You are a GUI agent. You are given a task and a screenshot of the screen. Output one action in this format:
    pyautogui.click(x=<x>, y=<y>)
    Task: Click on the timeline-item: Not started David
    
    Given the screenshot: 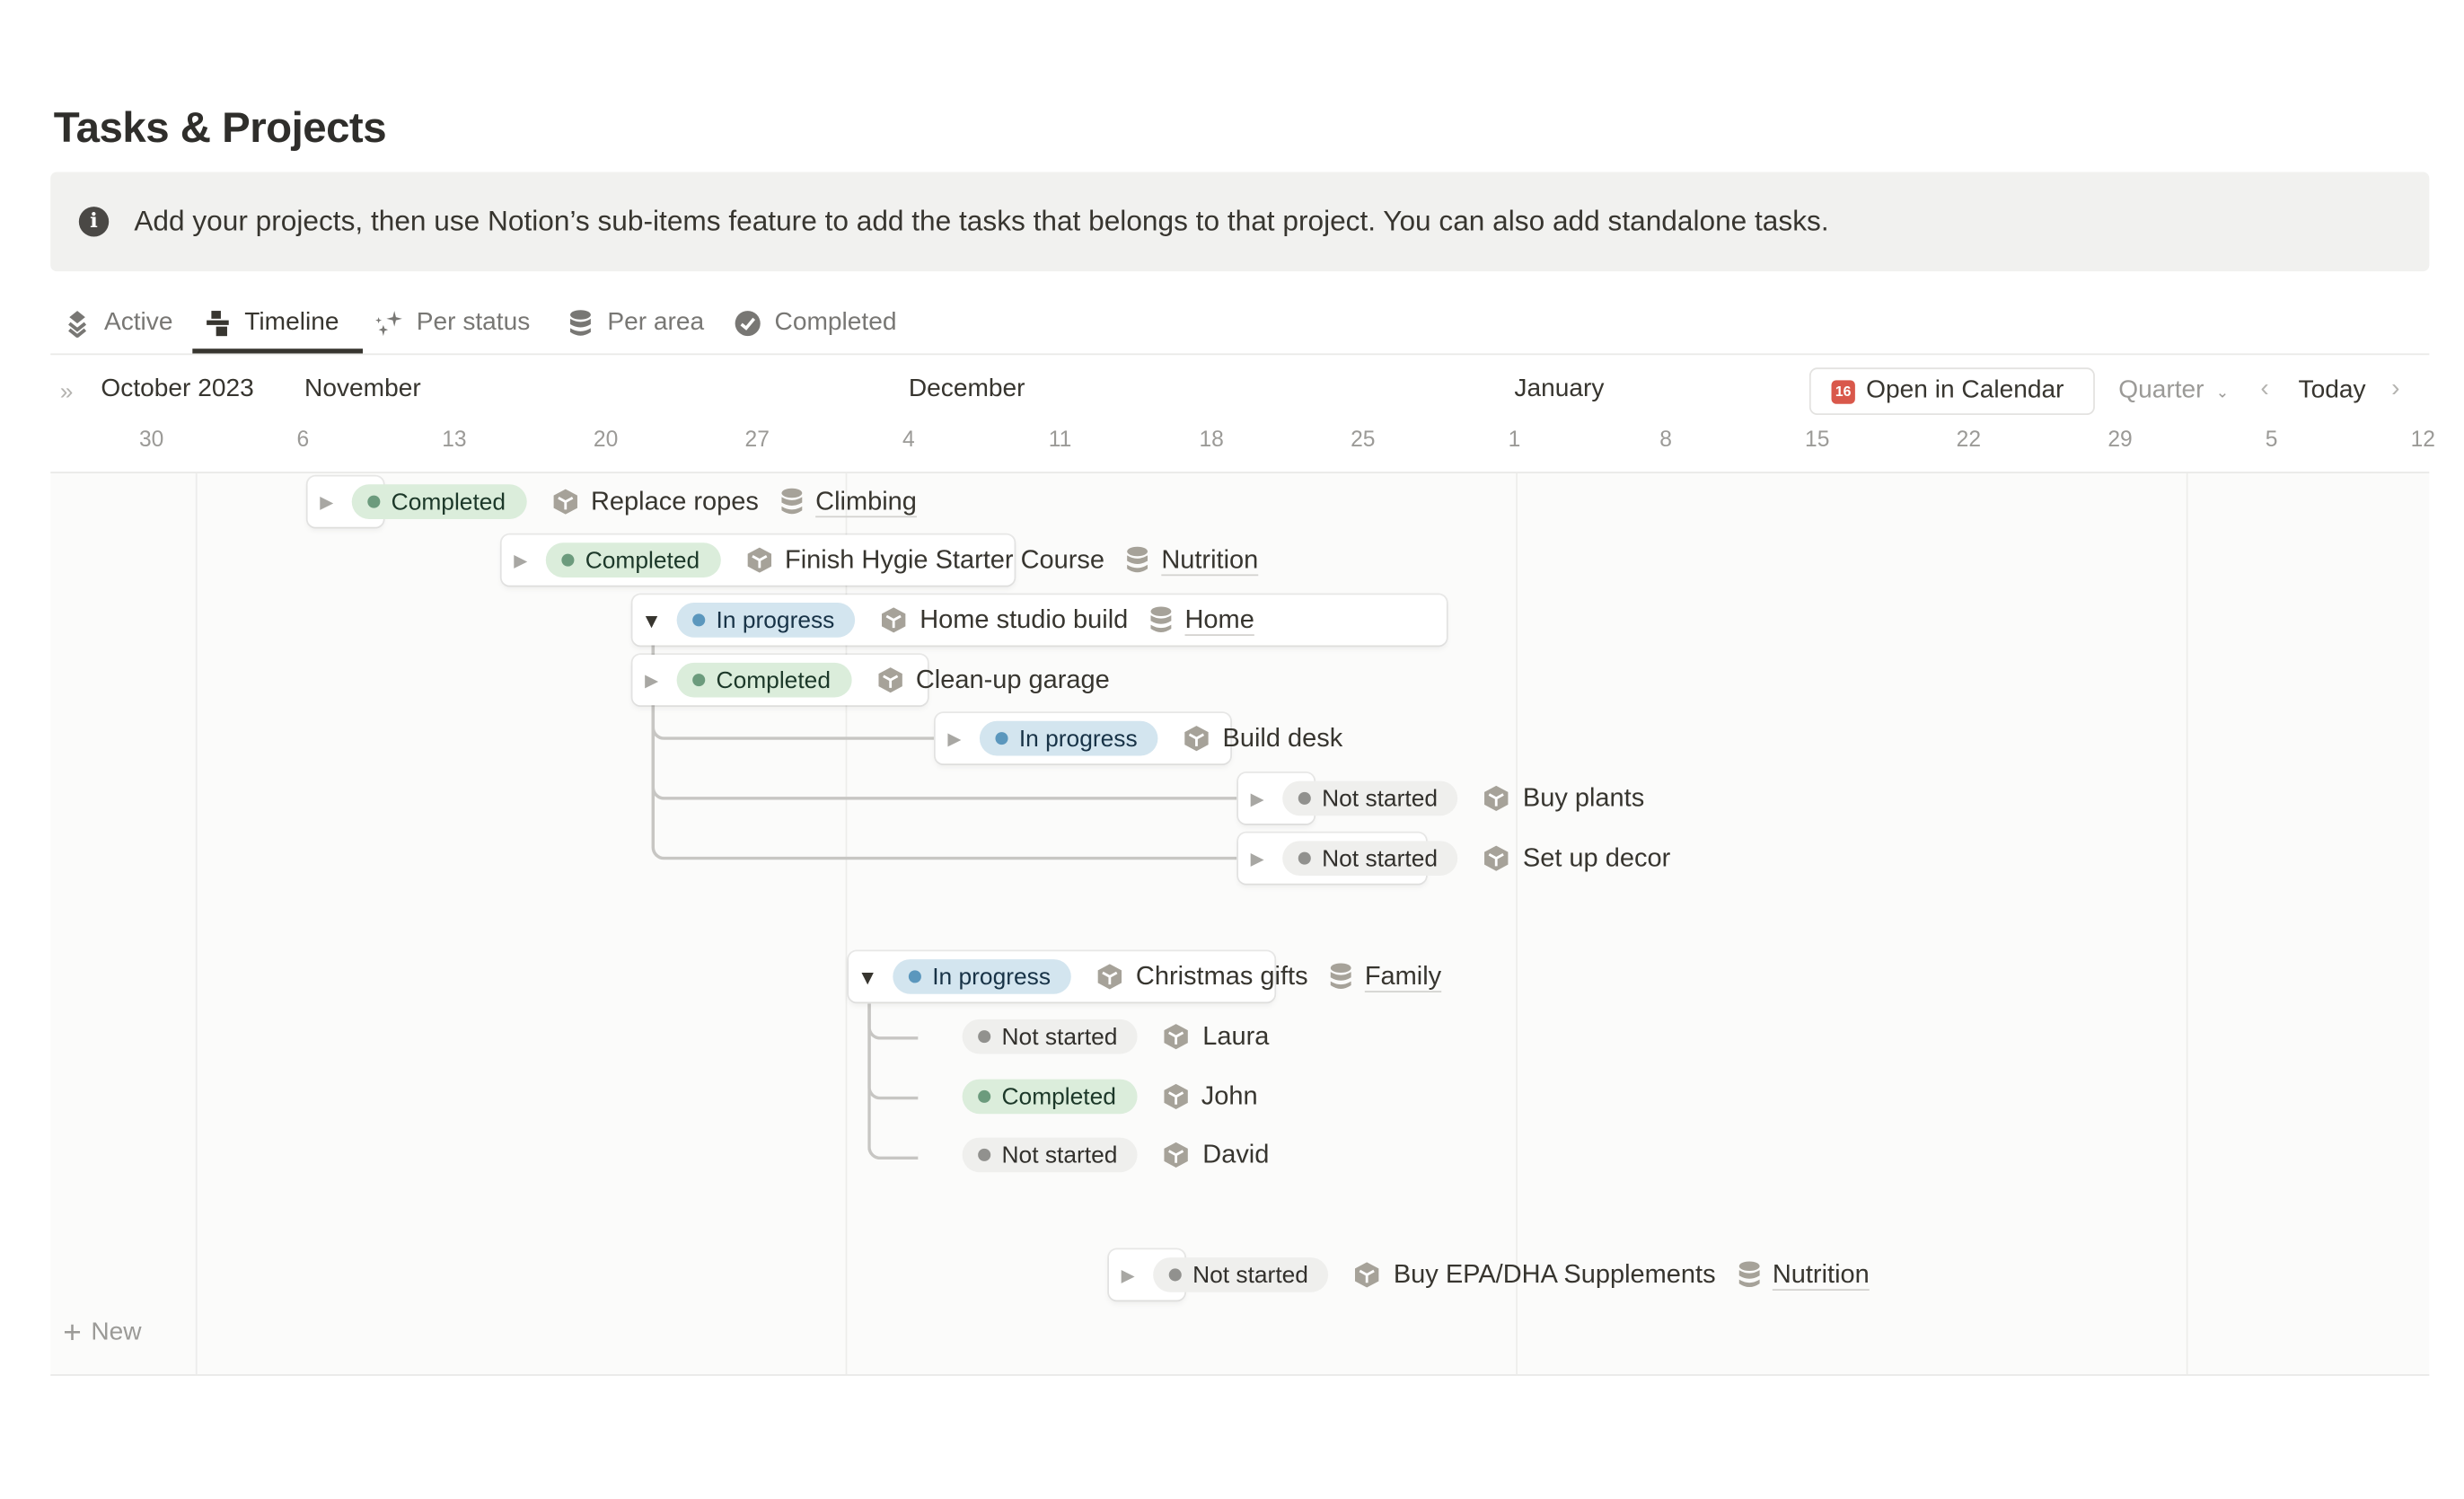 What is the action you would take?
    pyautogui.click(x=1126, y=1155)
    